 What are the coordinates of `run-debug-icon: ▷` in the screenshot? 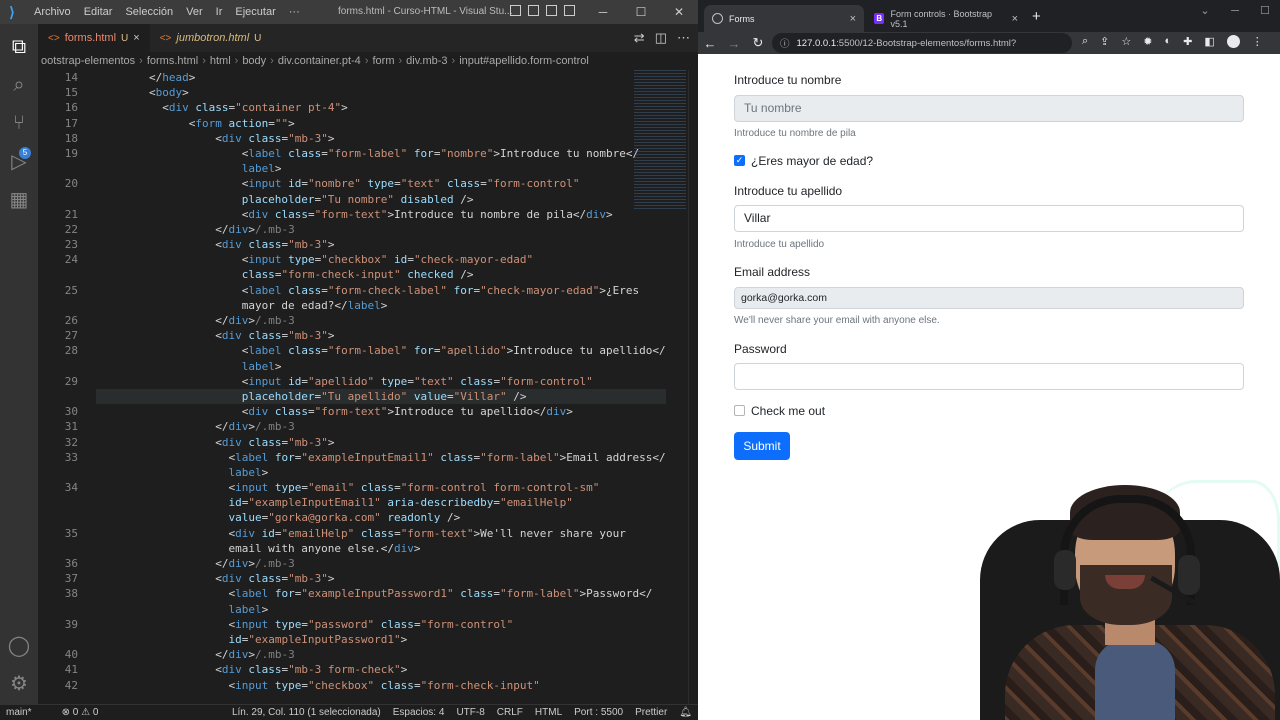 It's located at (19, 161).